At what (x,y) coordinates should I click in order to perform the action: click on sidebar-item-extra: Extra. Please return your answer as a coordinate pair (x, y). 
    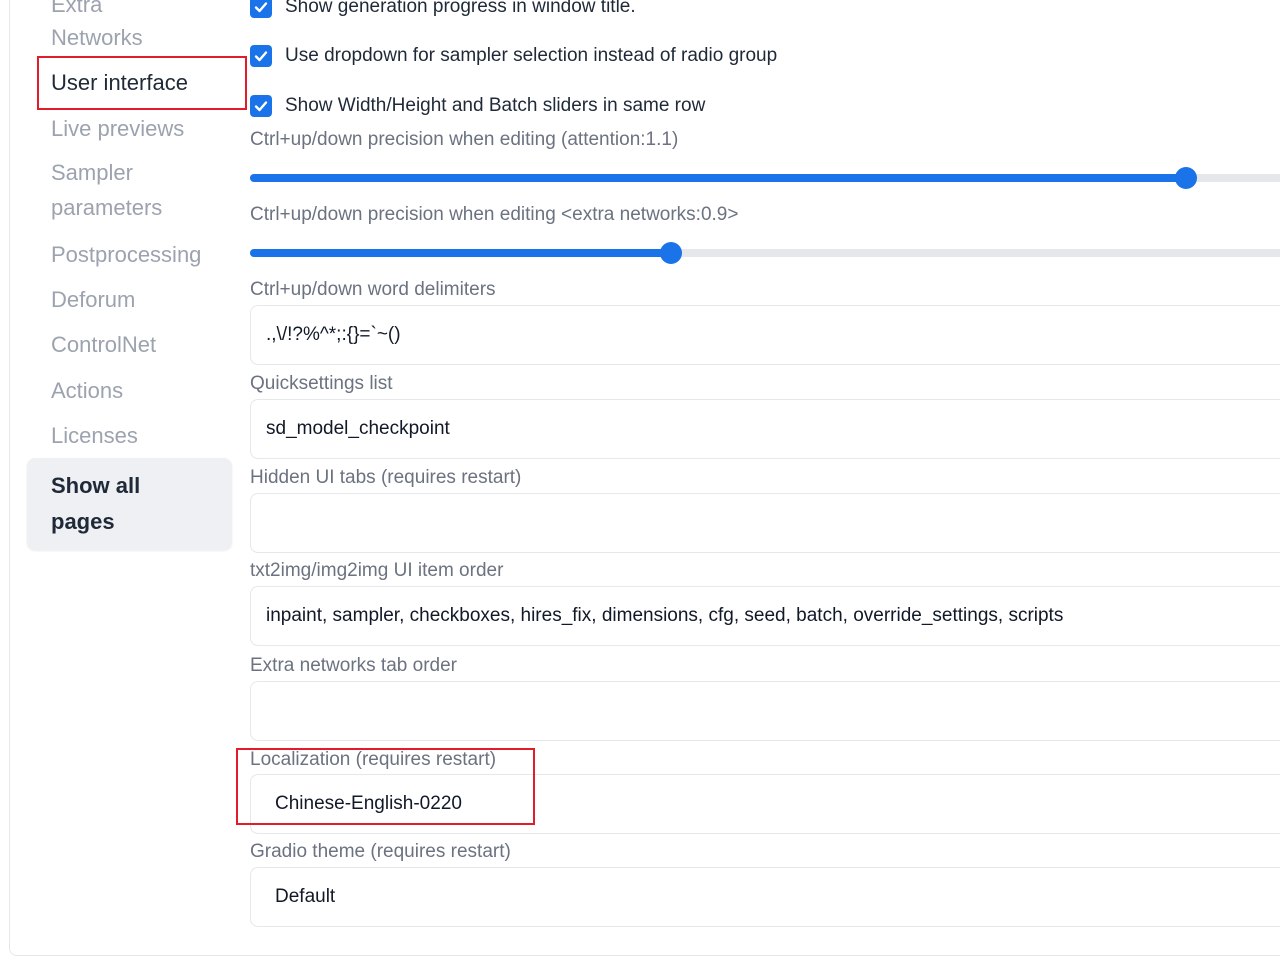
    Looking at the image, I should click on (76, 9).